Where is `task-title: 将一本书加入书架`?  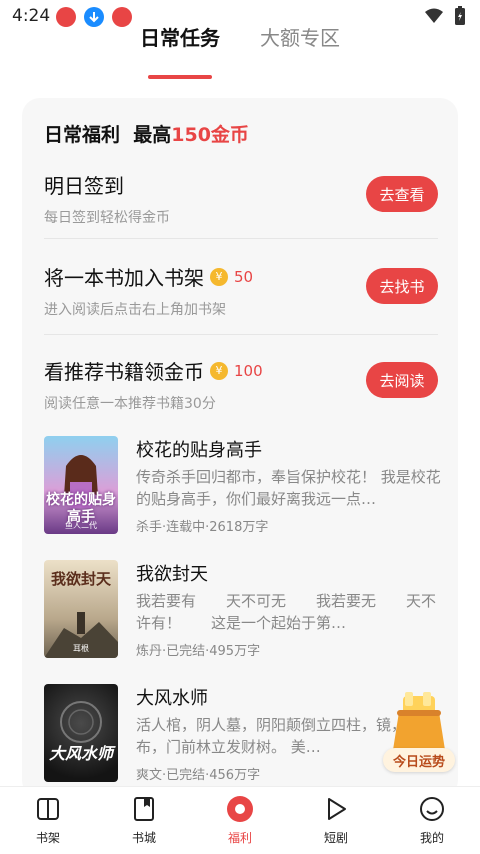 task-title: 将一本书加入书架 is located at coordinates (124, 278).